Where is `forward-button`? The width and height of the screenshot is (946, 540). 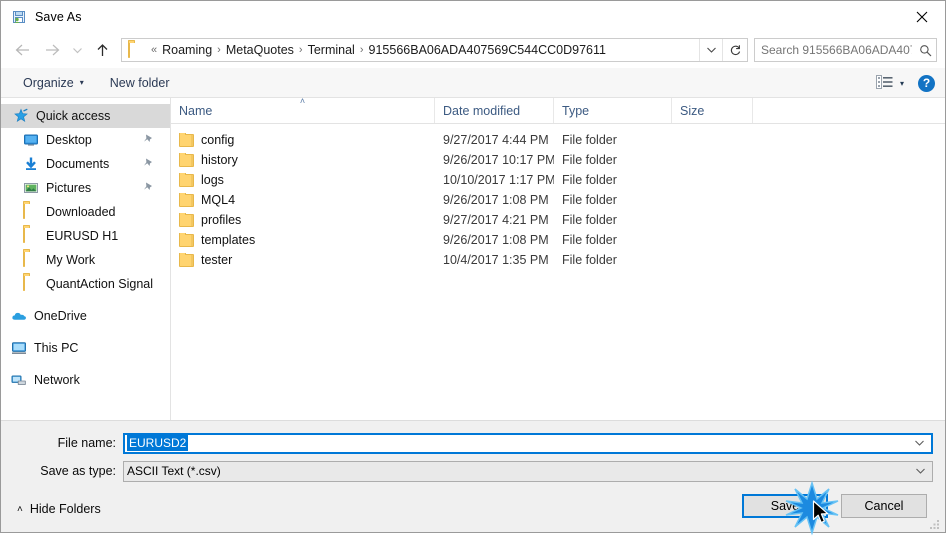 forward-button is located at coordinates (52, 50).